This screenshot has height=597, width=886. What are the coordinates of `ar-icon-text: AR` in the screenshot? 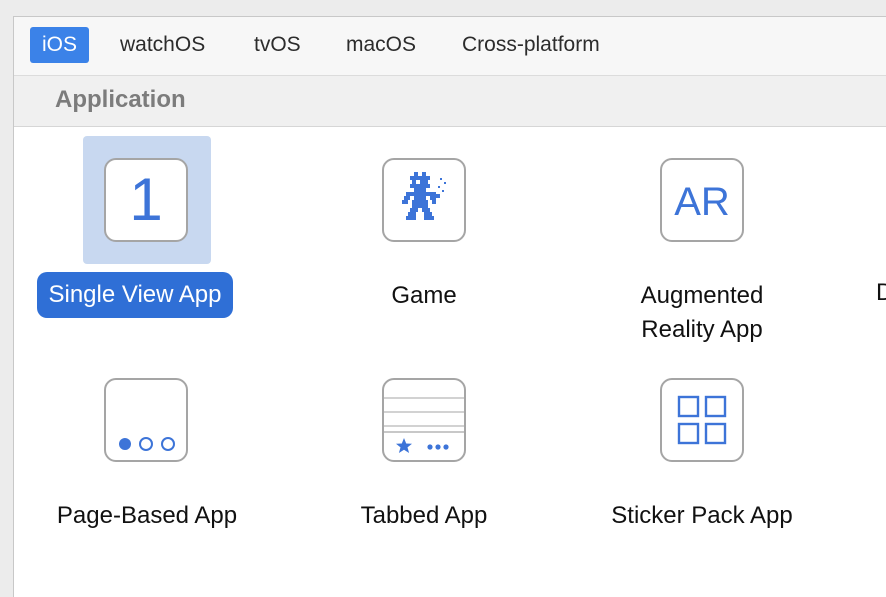 It's located at (702, 202).